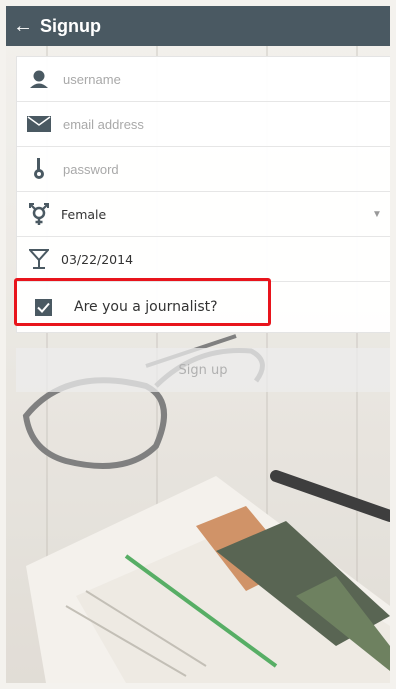  What do you see at coordinates (39, 169) in the screenshot?
I see `key-icon` at bounding box center [39, 169].